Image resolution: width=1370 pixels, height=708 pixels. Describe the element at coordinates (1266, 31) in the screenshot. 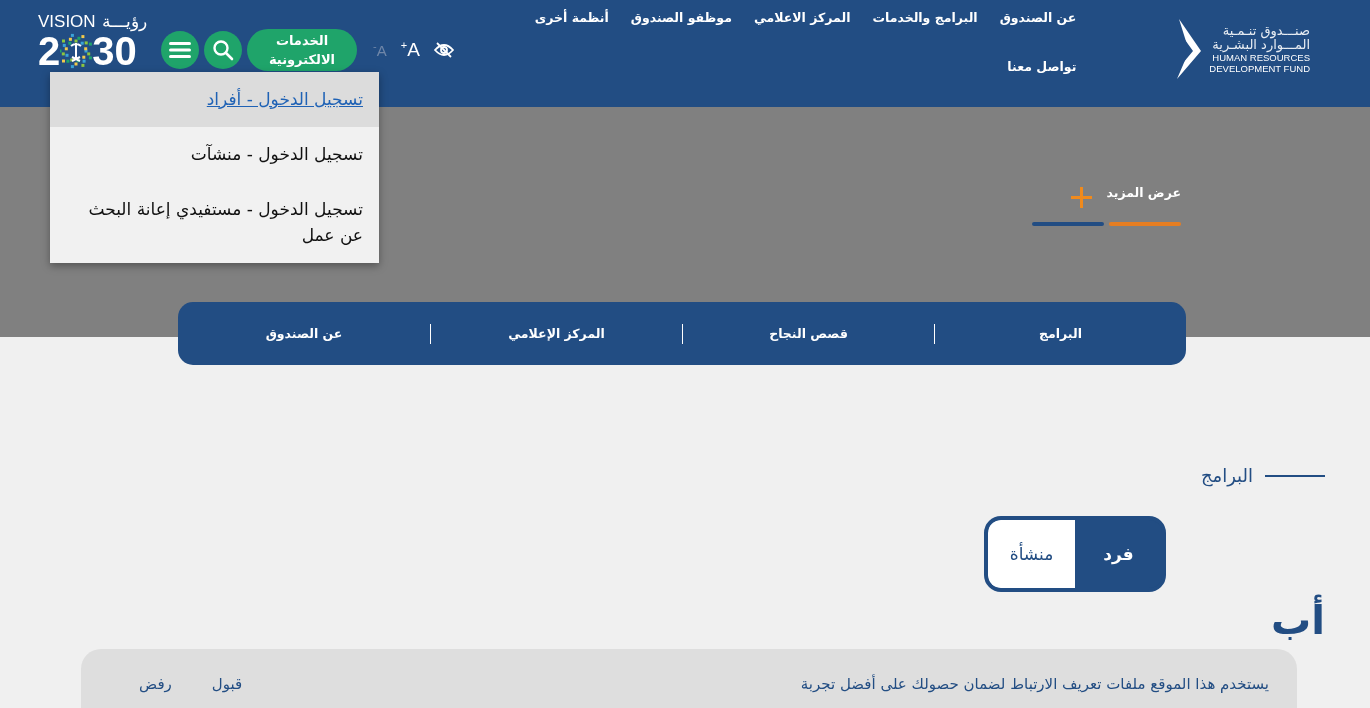

I see `logo-text: صنـــدوق تنـمـية` at that location.